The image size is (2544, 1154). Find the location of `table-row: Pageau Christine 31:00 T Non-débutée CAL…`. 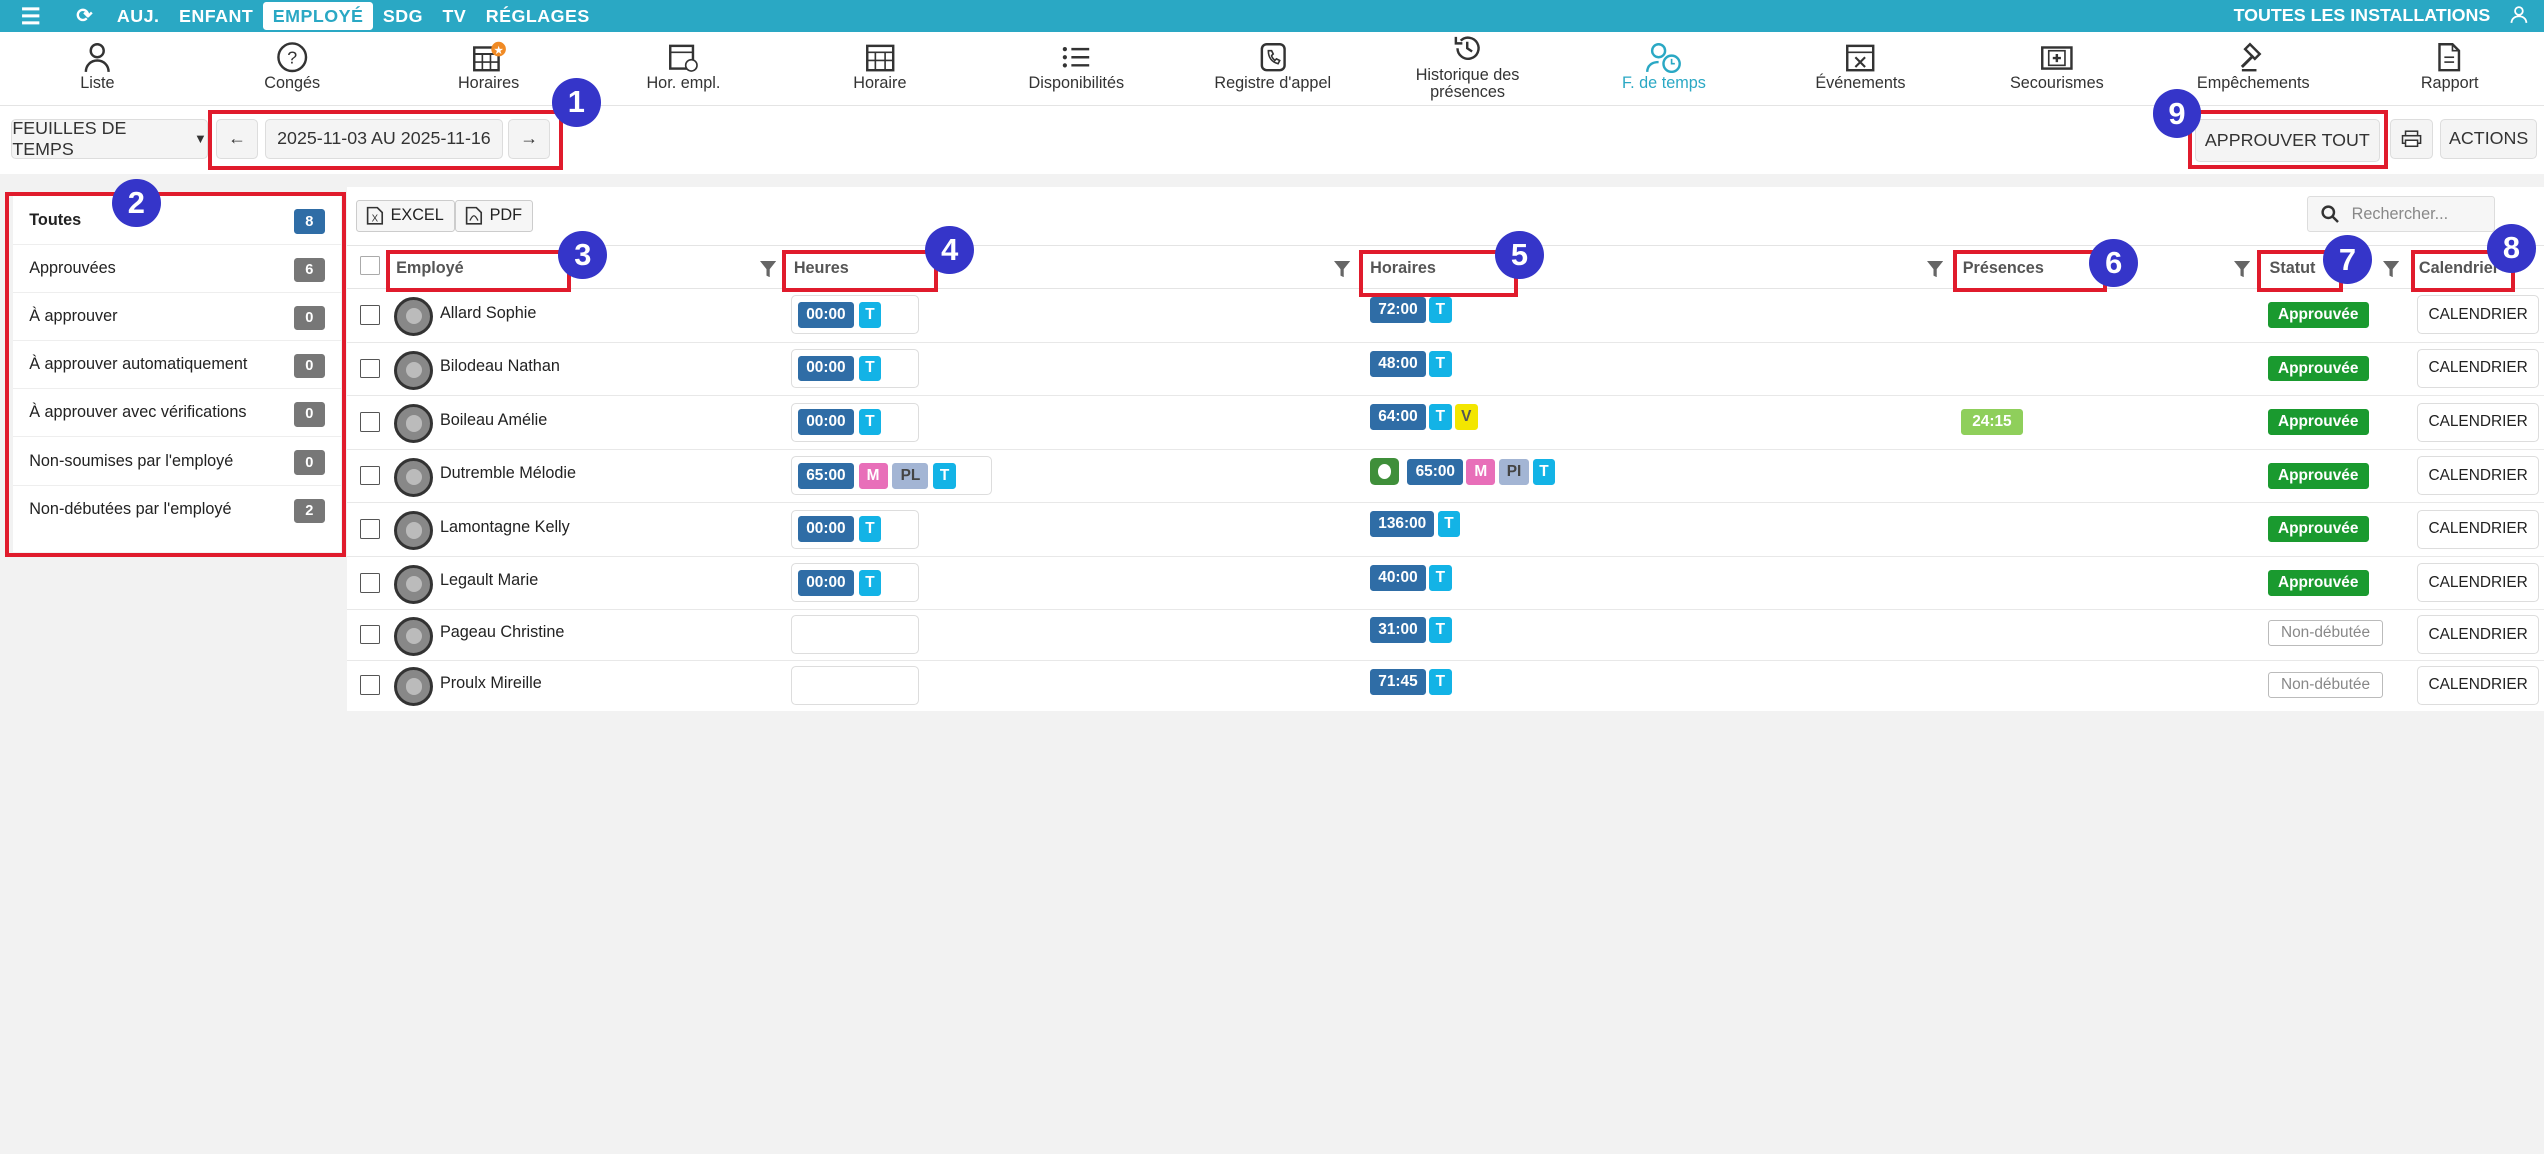

table-row: Pageau Christine 31:00 T Non-débutée CAL… is located at coordinates (1445, 635).